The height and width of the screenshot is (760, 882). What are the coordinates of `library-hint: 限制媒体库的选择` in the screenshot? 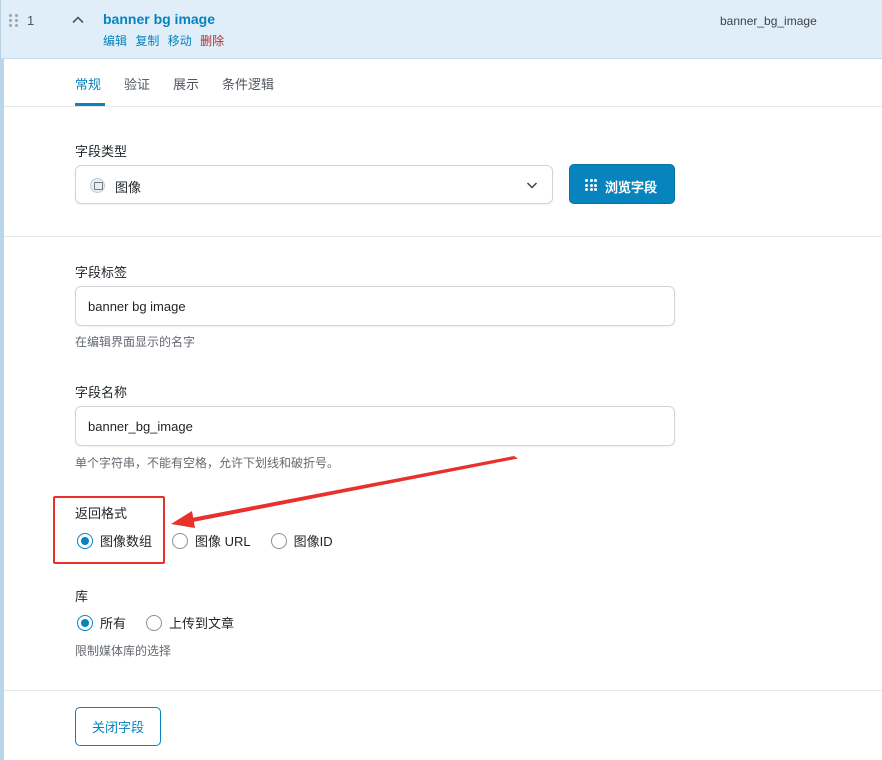 It's located at (123, 651).